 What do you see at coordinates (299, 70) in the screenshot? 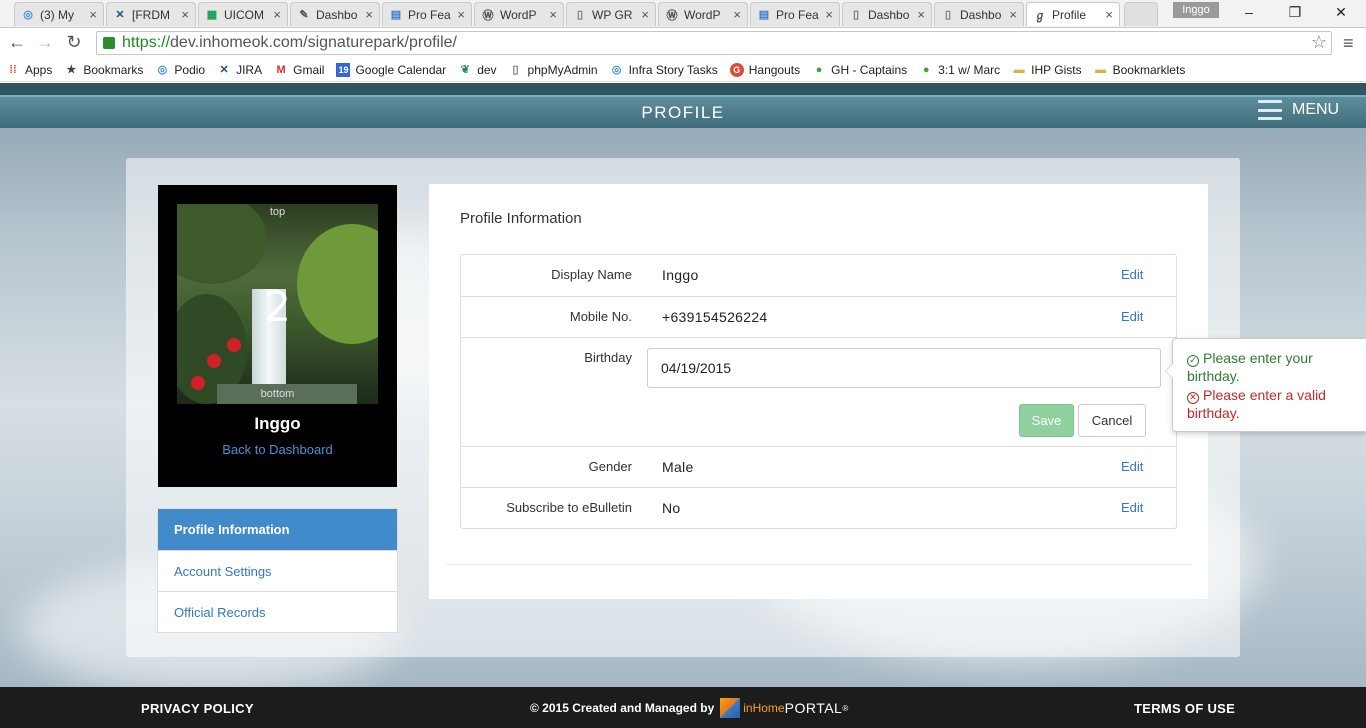
I see `bookmark-gmail: M Gmail` at bounding box center [299, 70].